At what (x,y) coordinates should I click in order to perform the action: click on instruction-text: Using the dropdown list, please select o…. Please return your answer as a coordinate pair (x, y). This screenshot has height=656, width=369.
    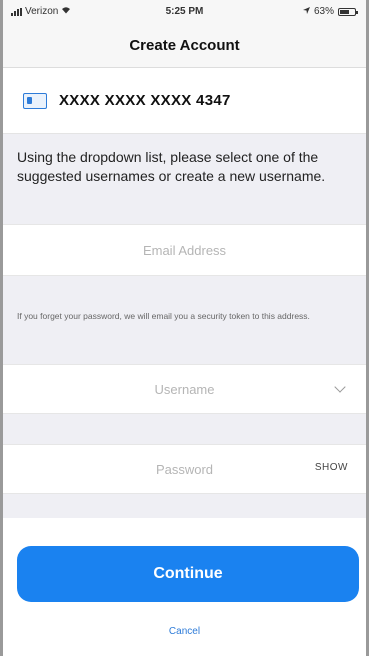
    Looking at the image, I should click on (184, 179).